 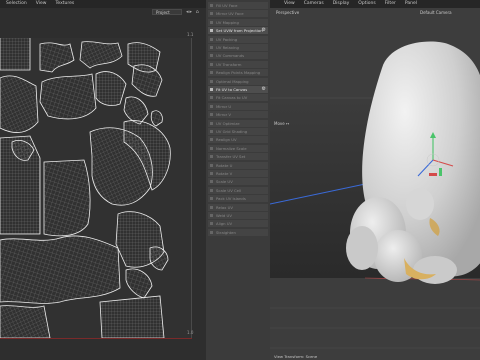 I want to click on command-item: UV Mapping, so click(x=238, y=22).